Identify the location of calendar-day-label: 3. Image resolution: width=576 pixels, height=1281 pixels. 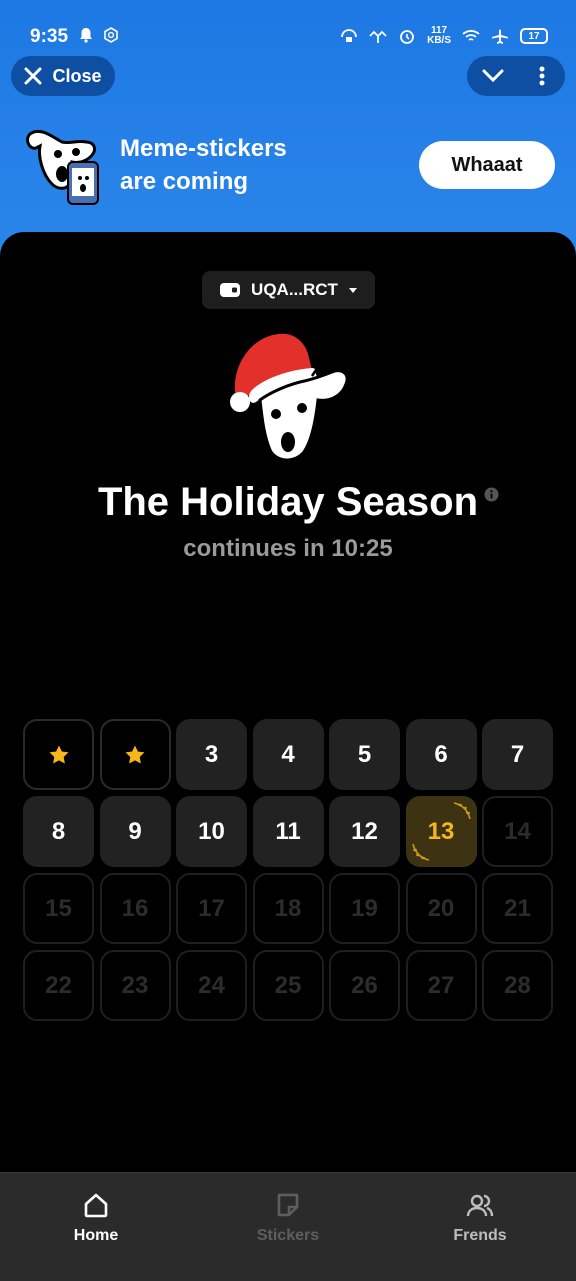
(211, 754).